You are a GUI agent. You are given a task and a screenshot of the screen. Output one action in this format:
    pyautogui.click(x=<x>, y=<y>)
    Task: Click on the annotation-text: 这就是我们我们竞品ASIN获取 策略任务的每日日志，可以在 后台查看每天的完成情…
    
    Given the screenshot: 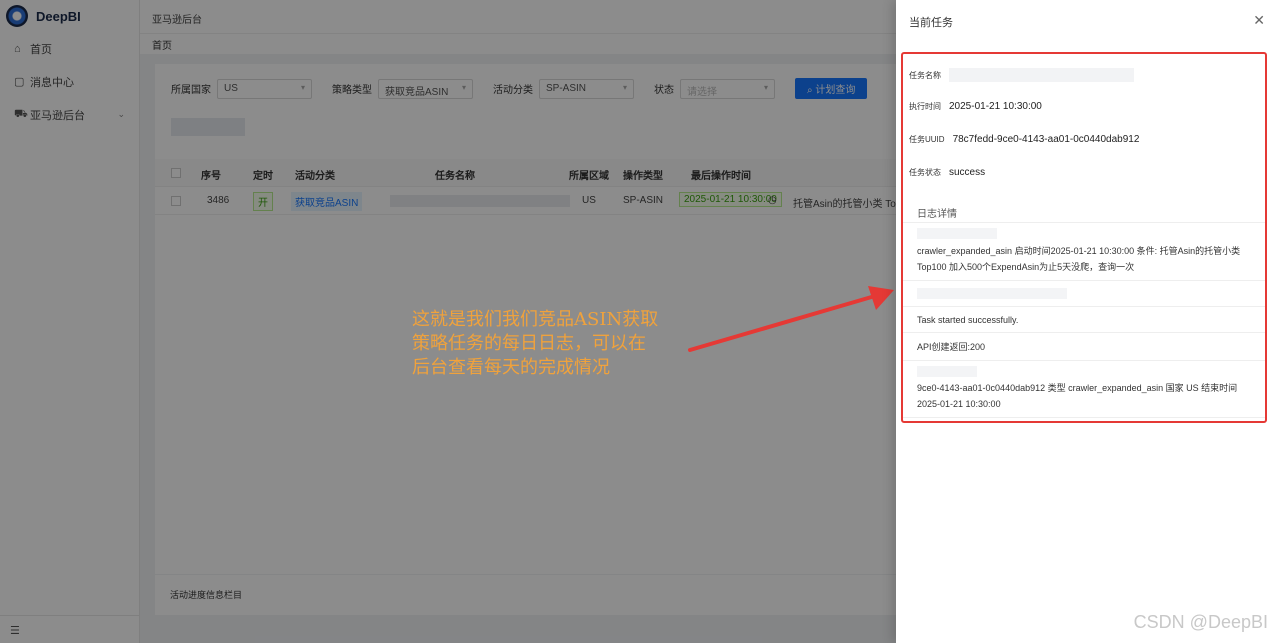 What is the action you would take?
    pyautogui.click(x=557, y=344)
    